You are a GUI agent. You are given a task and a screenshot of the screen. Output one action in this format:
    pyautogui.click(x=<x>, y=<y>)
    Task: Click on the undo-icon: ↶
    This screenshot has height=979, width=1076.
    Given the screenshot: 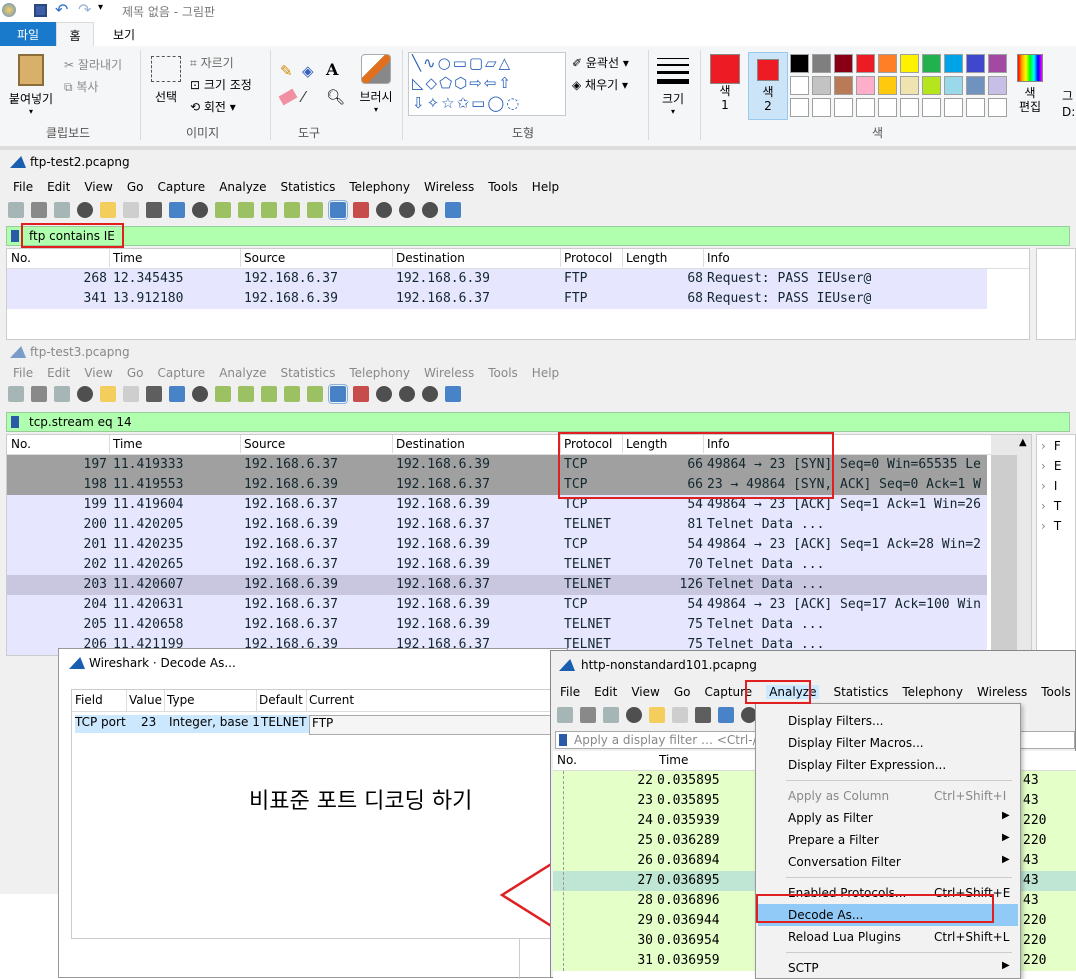 What is the action you would take?
    pyautogui.click(x=61, y=9)
    